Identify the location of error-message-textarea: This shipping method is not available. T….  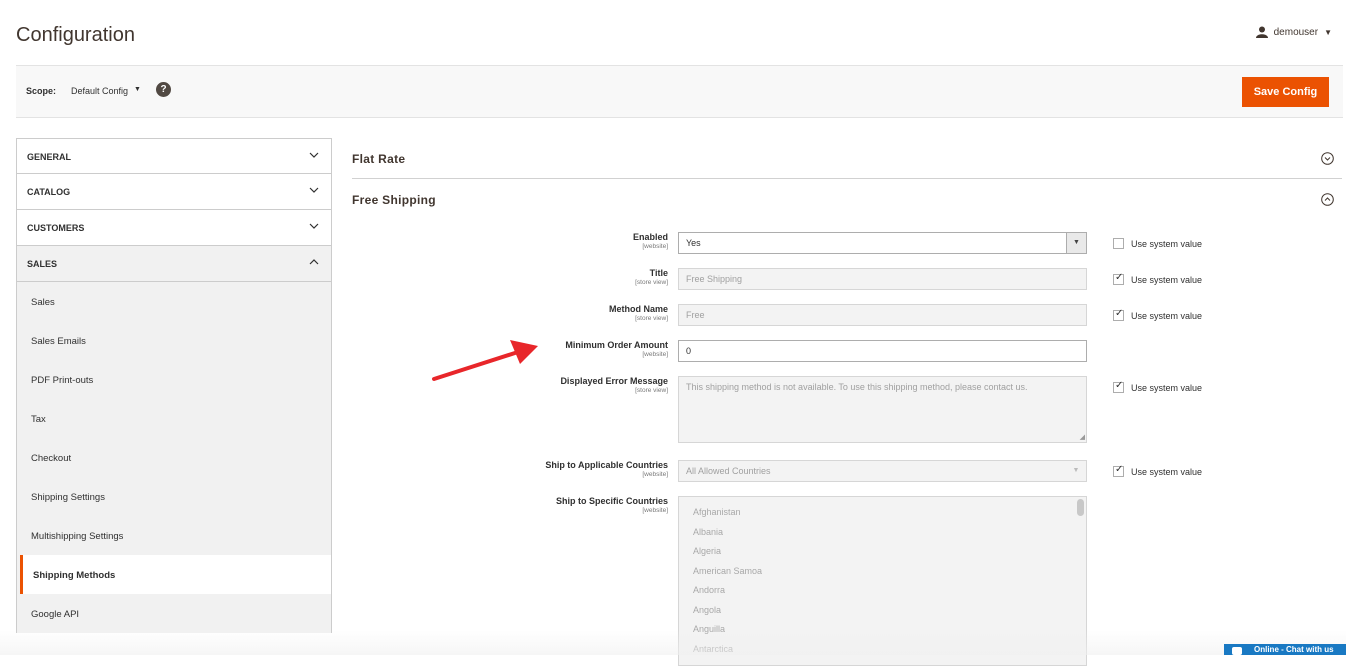
(882, 409).